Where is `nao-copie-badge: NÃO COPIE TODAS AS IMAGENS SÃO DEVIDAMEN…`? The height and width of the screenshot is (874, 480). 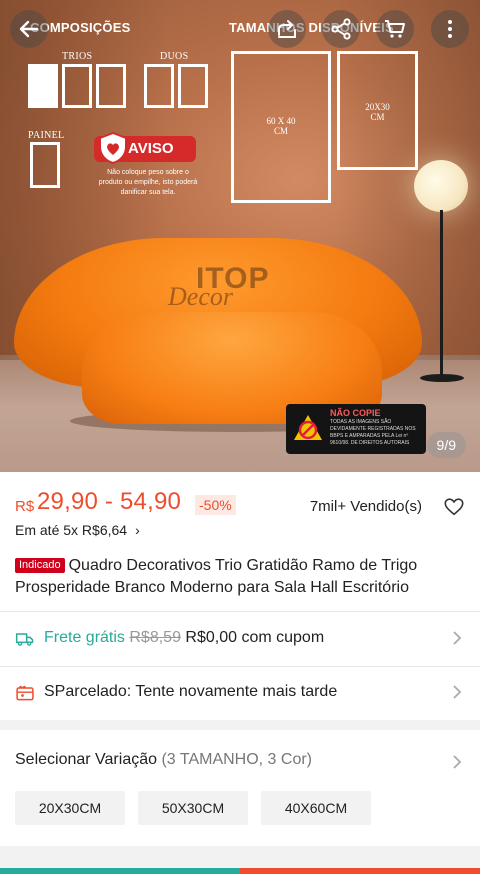
nao-copie-badge: NÃO COPIE TODAS AS IMAGENS SÃO DEVIDAMEN… is located at coordinates (356, 429).